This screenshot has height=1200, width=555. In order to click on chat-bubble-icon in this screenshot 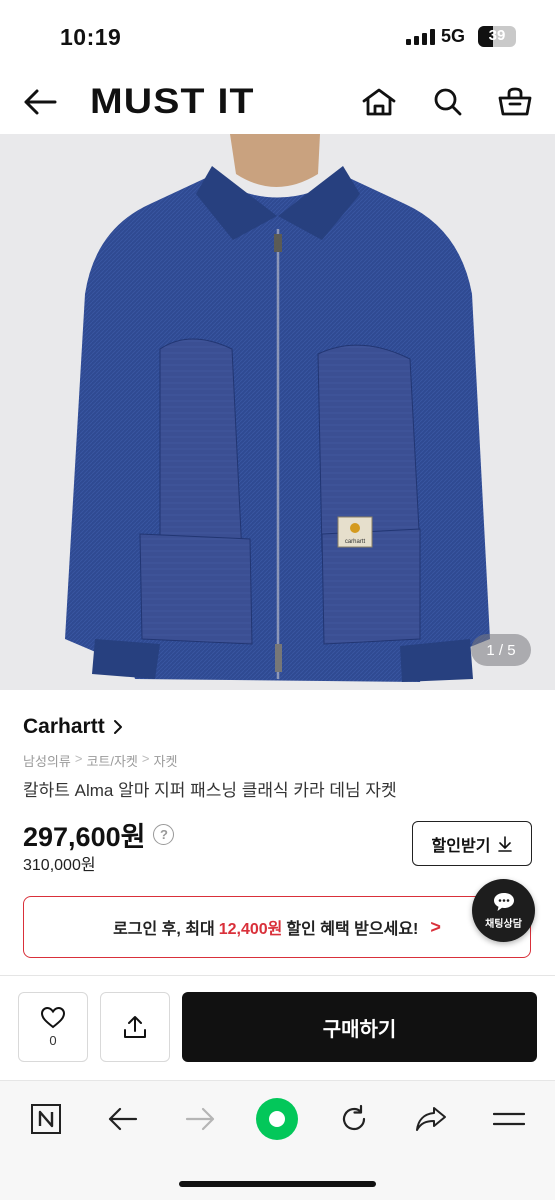, I will do `click(503, 902)`.